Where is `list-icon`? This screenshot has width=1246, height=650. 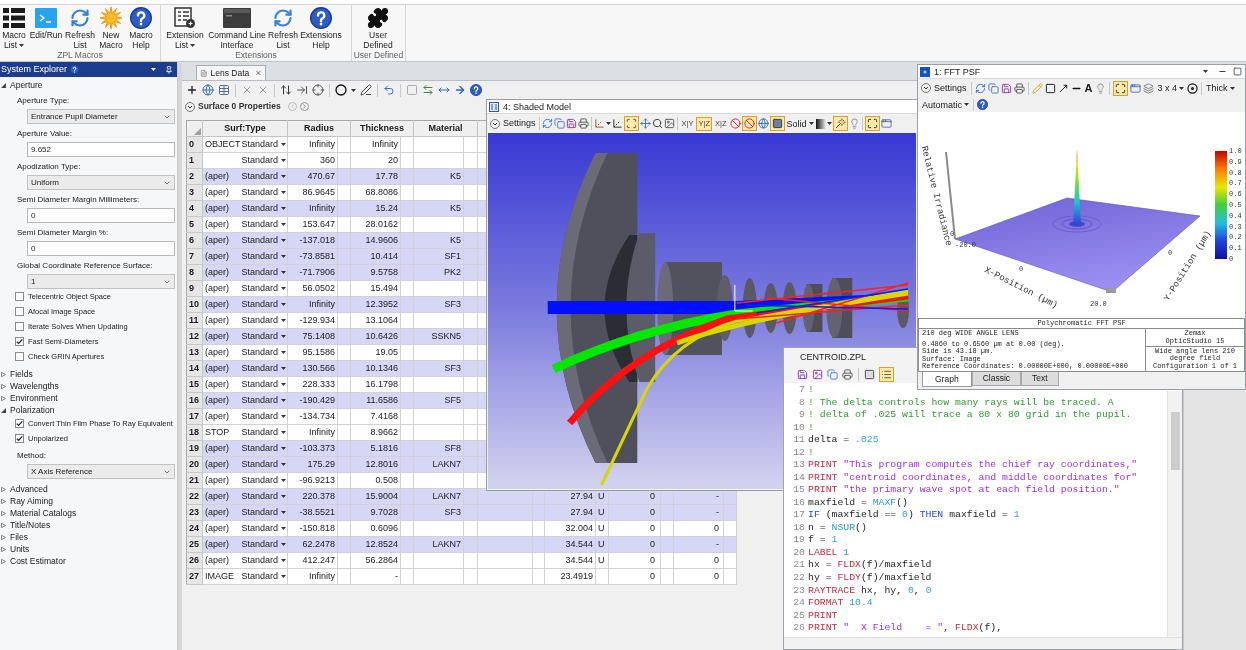
list-icon is located at coordinates (886, 374).